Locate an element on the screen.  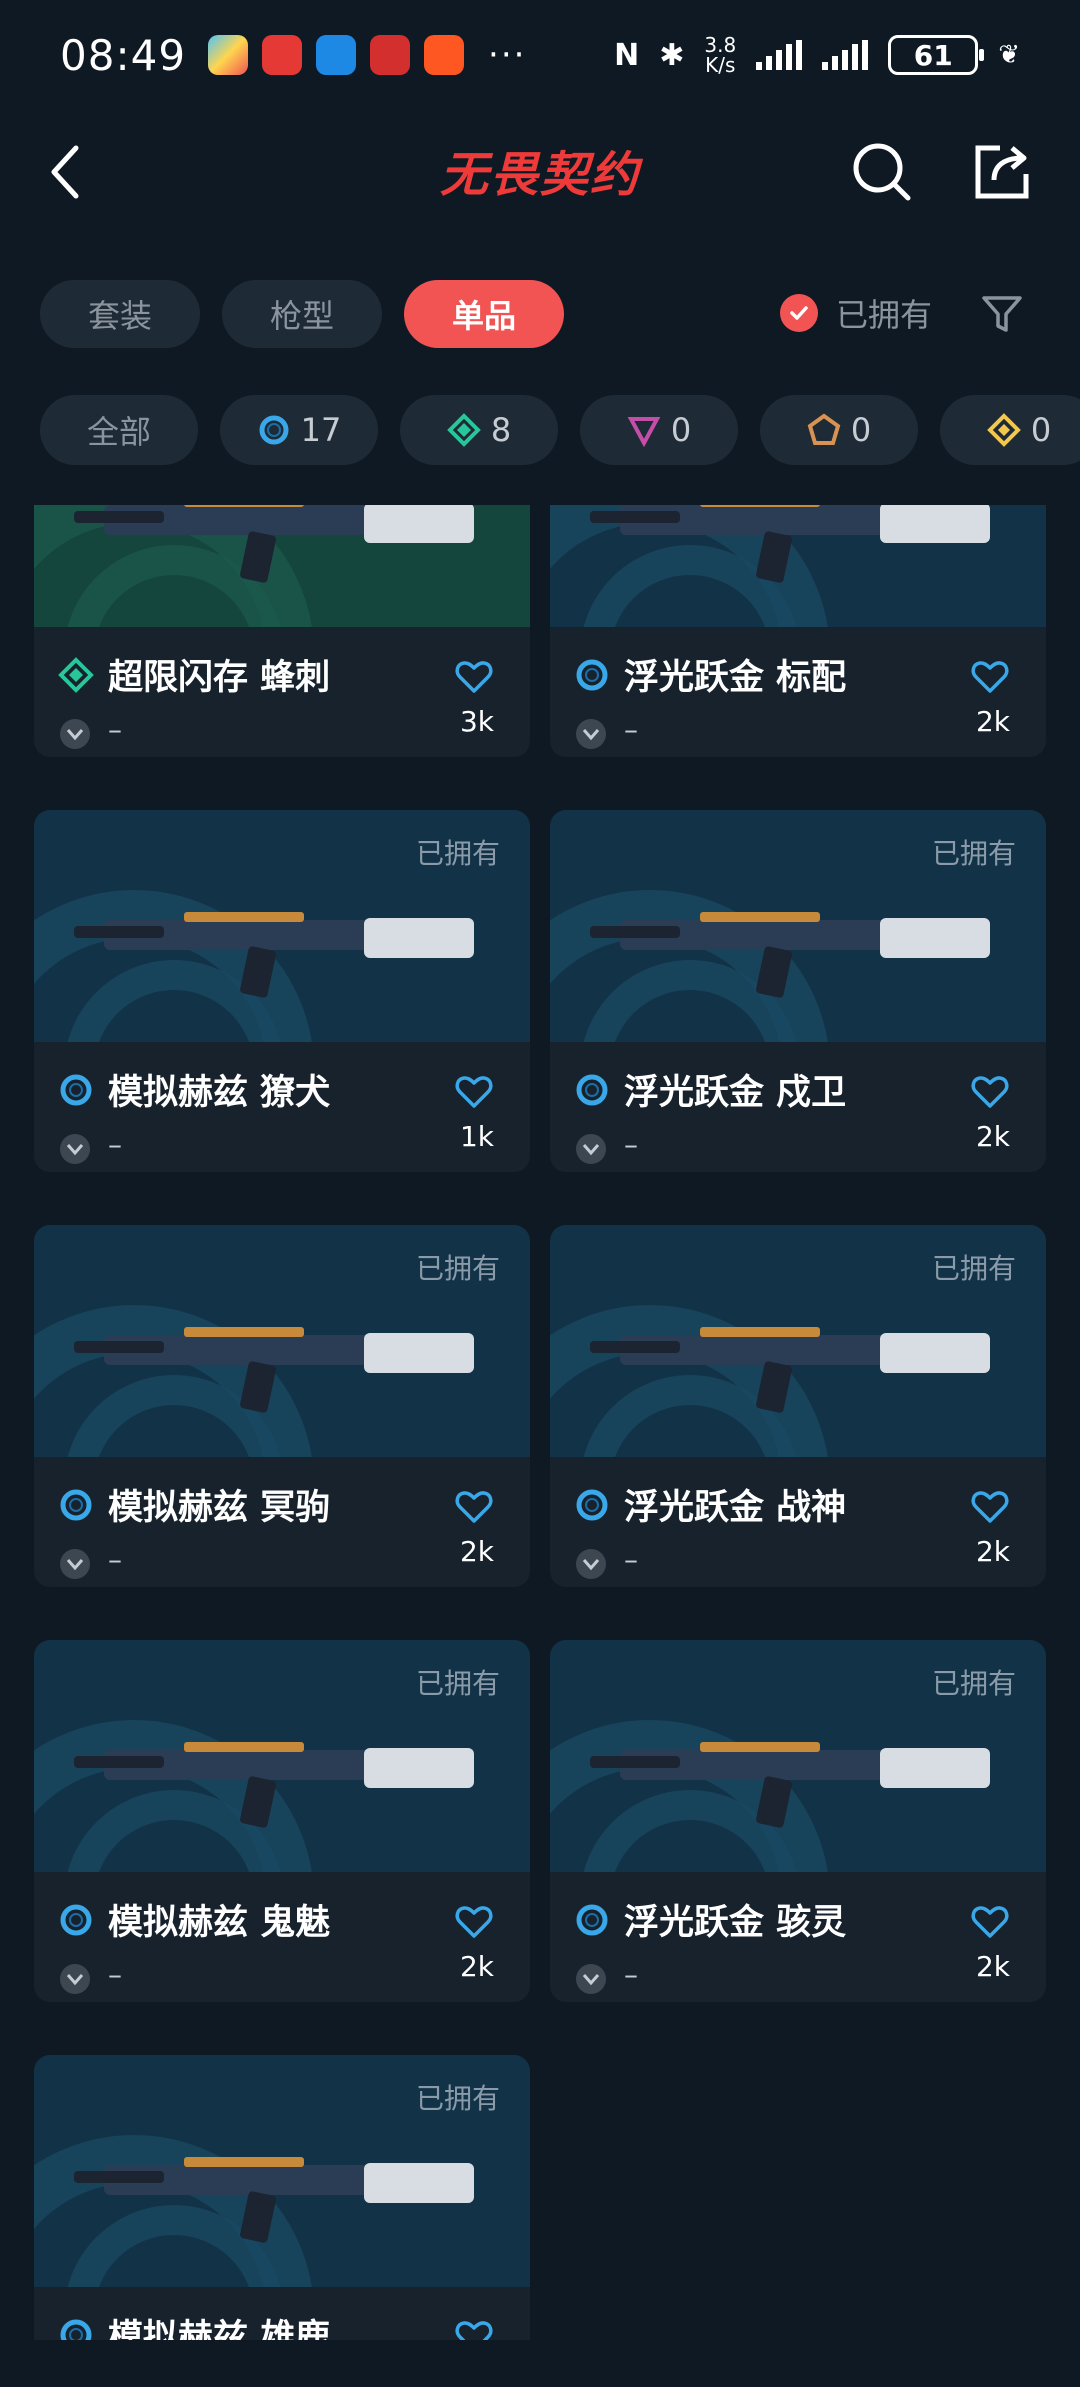
item-info: 浮光跃金 战神 – 2k is located at coordinates (798, 1522).